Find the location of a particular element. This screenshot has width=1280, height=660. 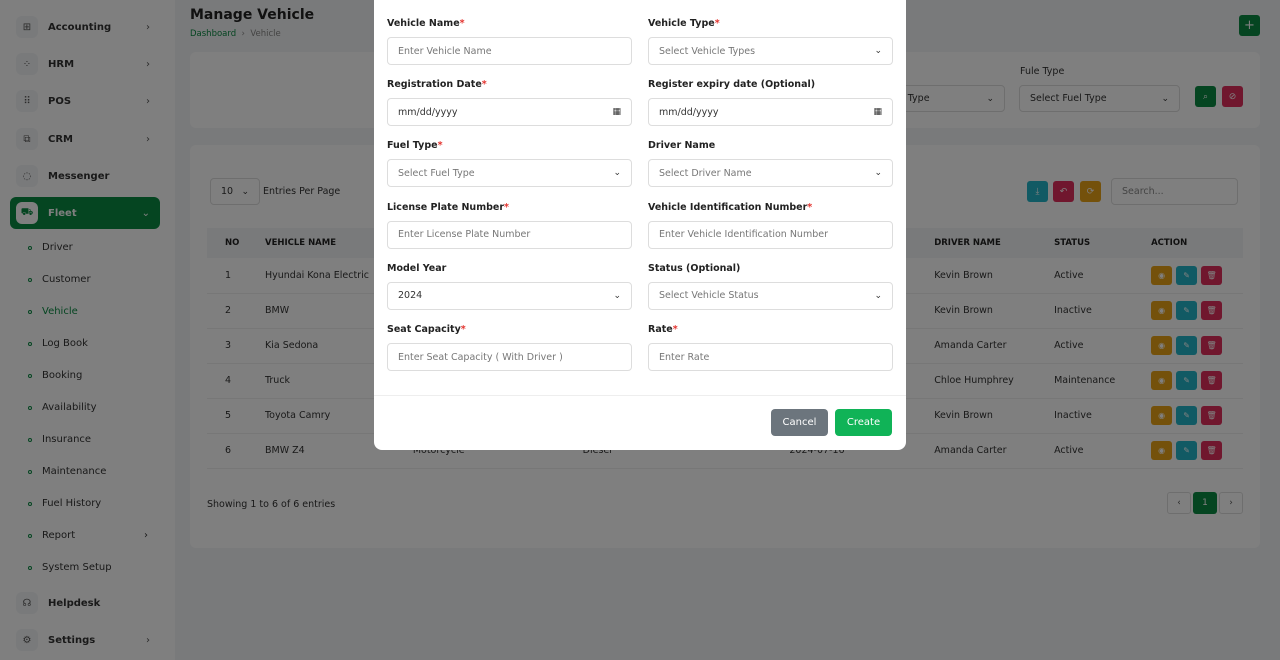

field-label-text: License Plate Number is located at coordinates (446, 207).